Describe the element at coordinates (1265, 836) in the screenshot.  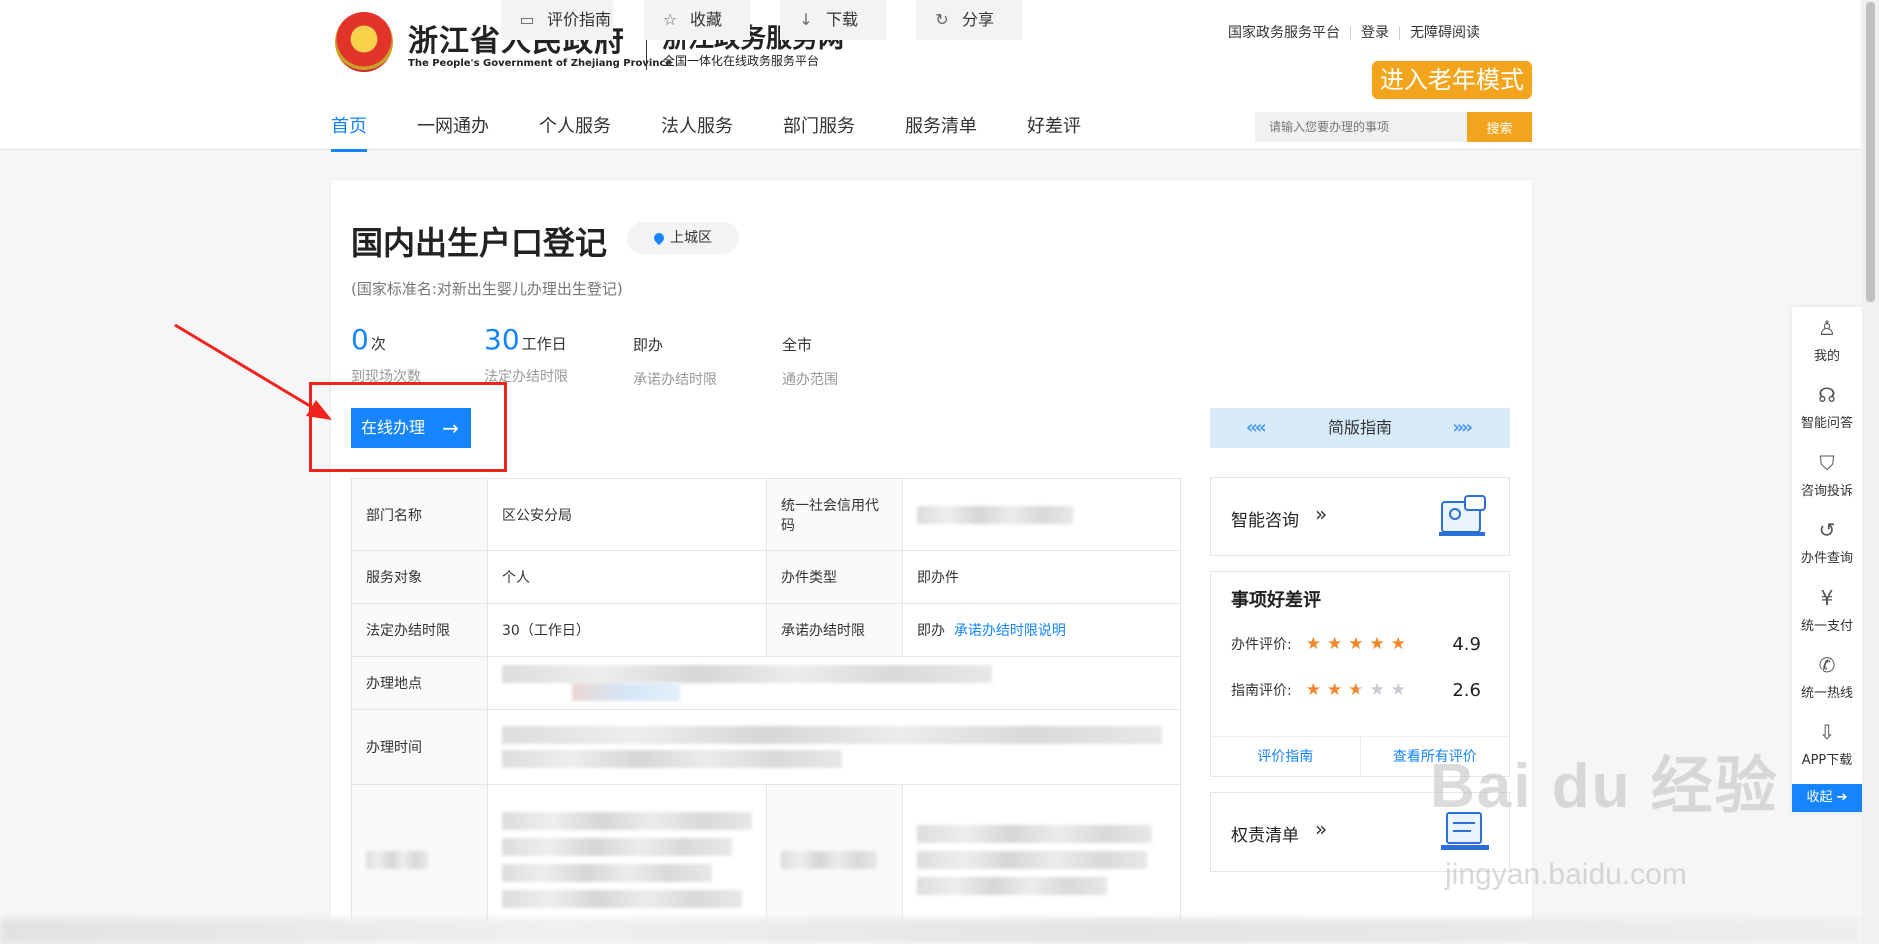
I see `power-list-title: 权责清单` at that location.